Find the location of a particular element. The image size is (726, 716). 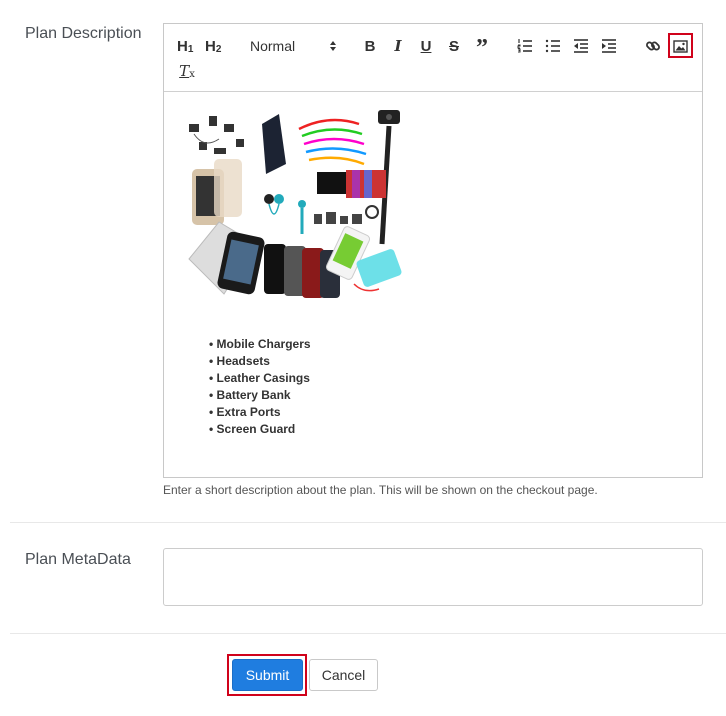

strike-button: S is located at coordinates (454, 46).